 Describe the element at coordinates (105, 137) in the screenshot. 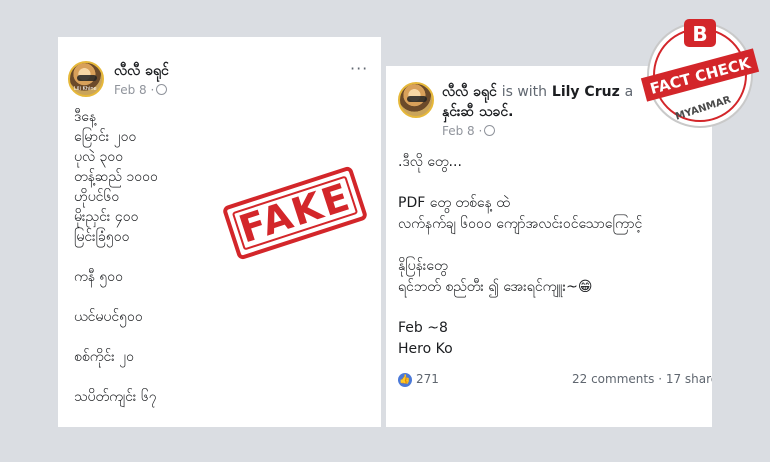

I see `post-line: မြောင်း ၂၀၀` at that location.